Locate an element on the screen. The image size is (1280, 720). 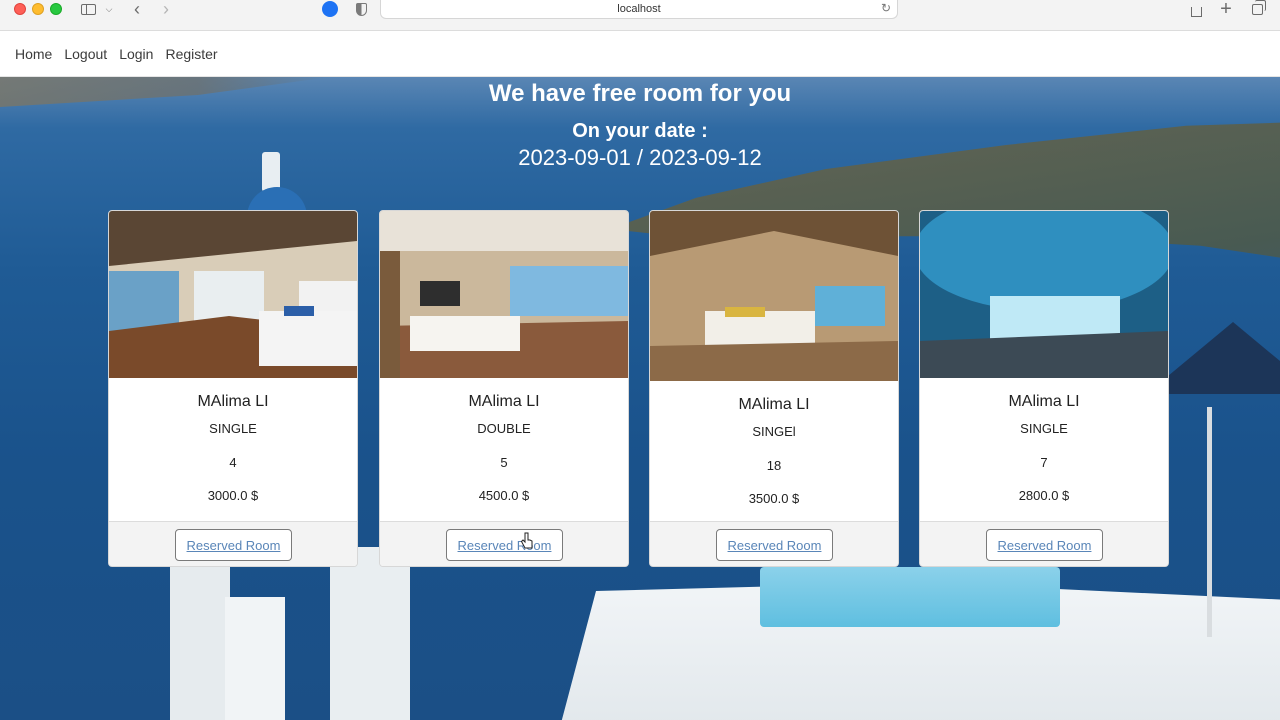
forward-icon: › is located at coordinates (166, 9).